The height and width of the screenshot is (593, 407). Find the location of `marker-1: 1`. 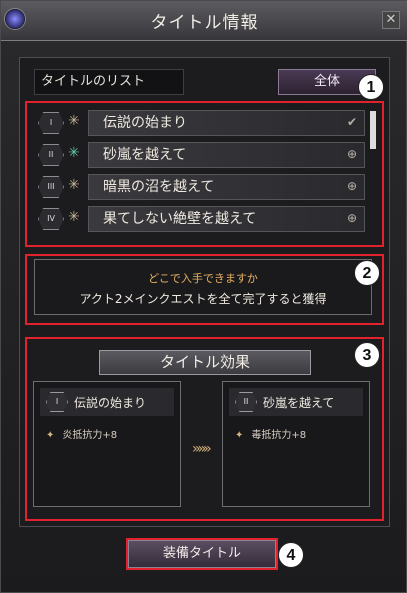

marker-1: 1 is located at coordinates (371, 87).